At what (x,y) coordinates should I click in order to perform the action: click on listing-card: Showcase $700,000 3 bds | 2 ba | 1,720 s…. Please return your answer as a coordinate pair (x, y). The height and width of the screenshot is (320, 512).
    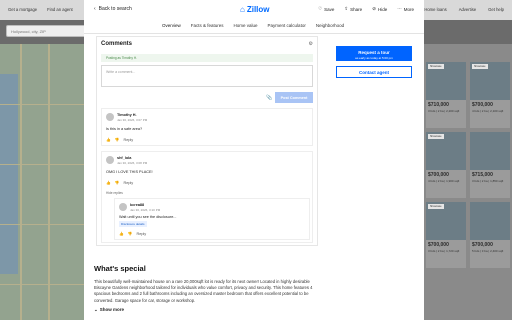
    Looking at the image, I should click on (446, 235).